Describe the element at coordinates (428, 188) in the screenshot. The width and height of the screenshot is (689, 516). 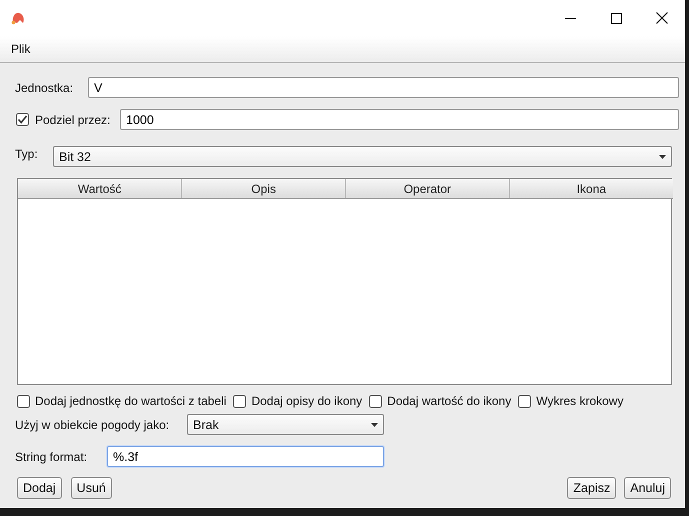
I see `column-header: Operator` at that location.